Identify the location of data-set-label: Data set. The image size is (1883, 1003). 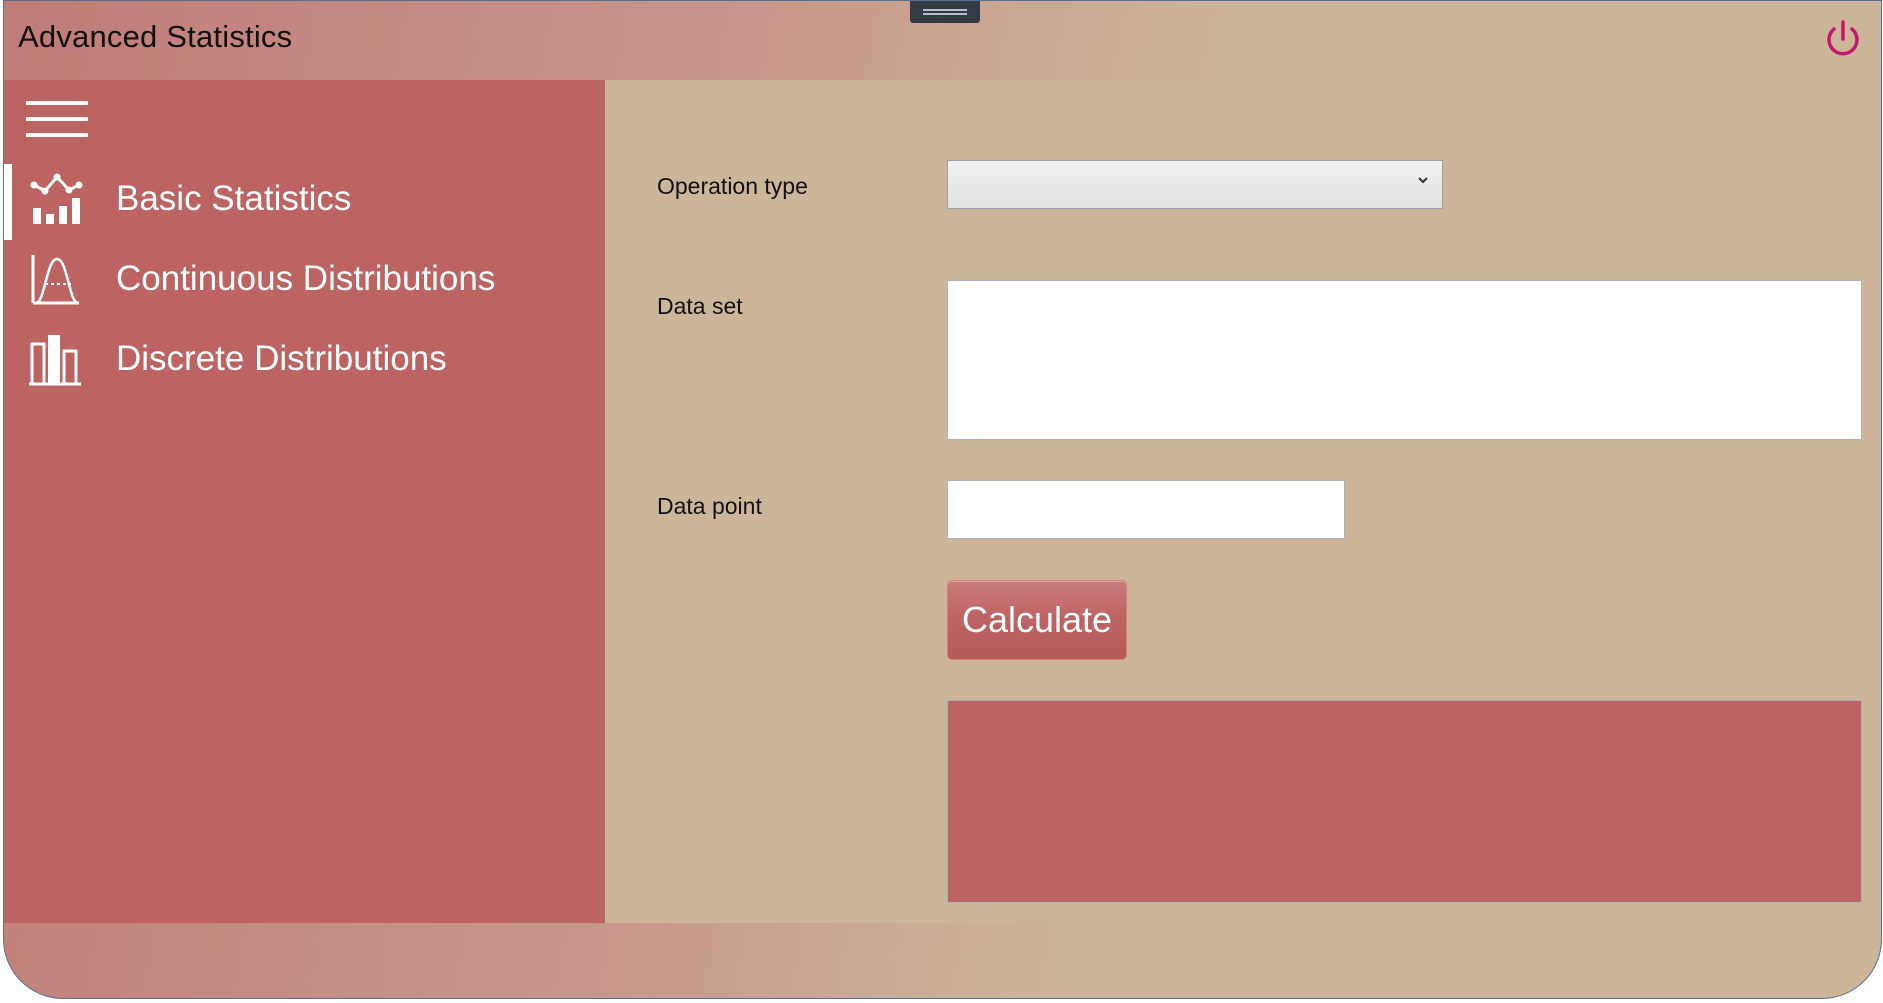
(700, 306).